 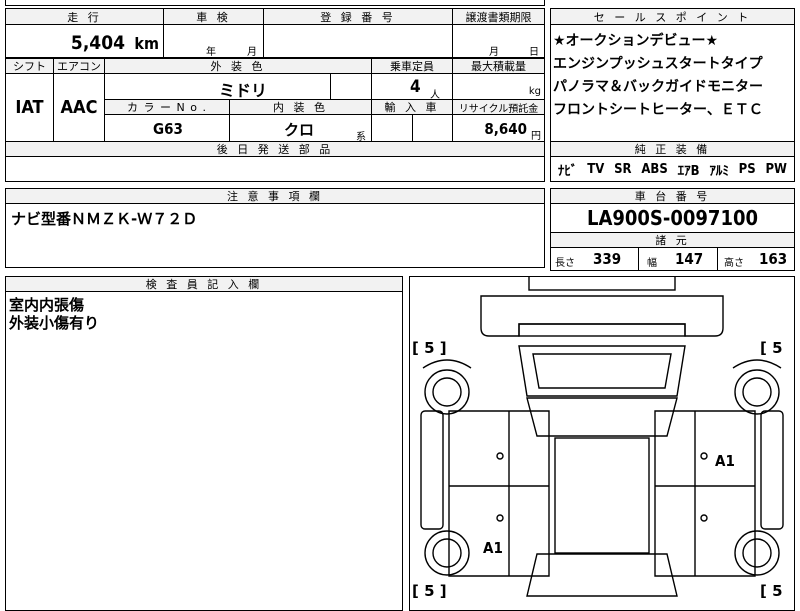 I want to click on recycle-unit: 円, so click(x=536, y=136).